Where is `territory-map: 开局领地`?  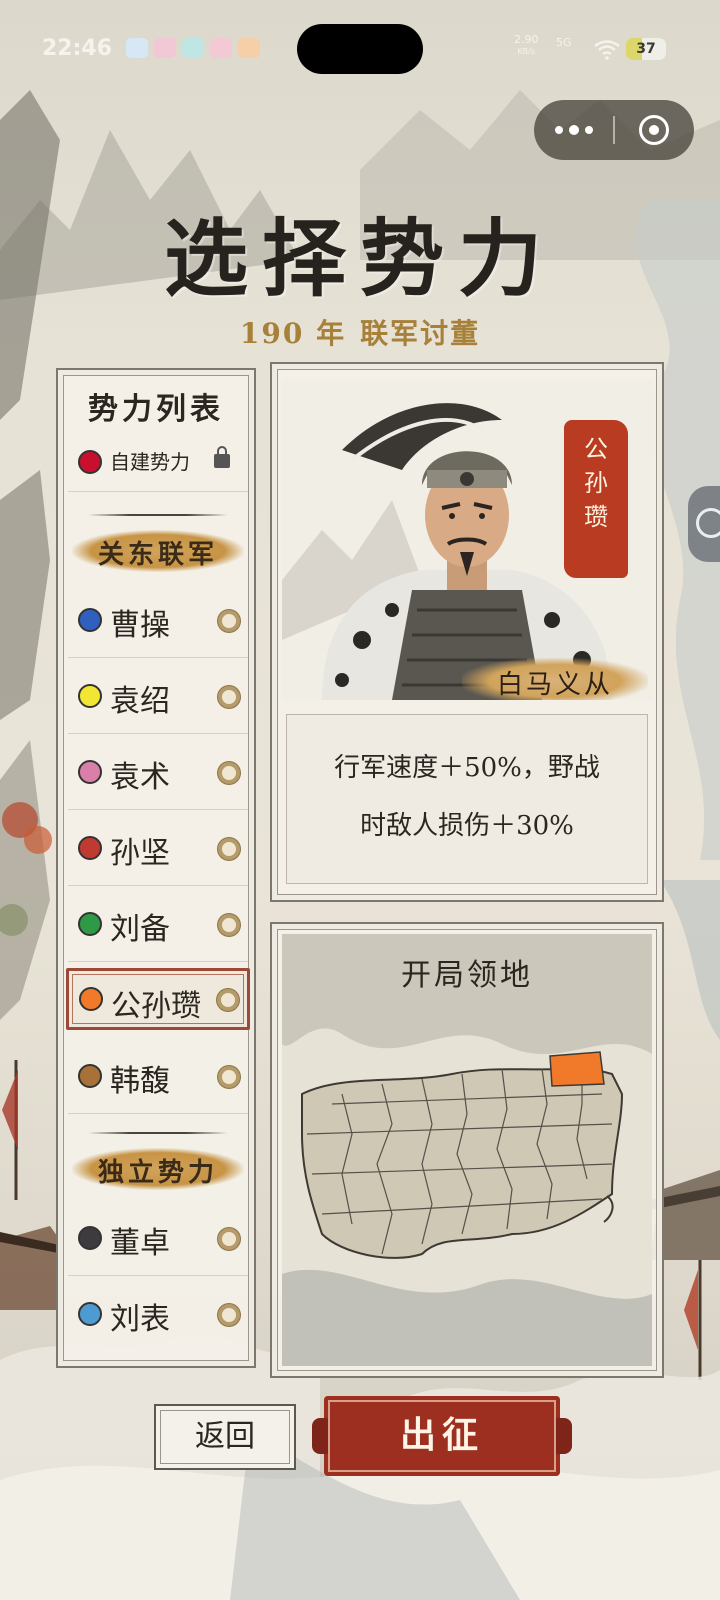
territory-map: 开局领地 is located at coordinates (467, 1150).